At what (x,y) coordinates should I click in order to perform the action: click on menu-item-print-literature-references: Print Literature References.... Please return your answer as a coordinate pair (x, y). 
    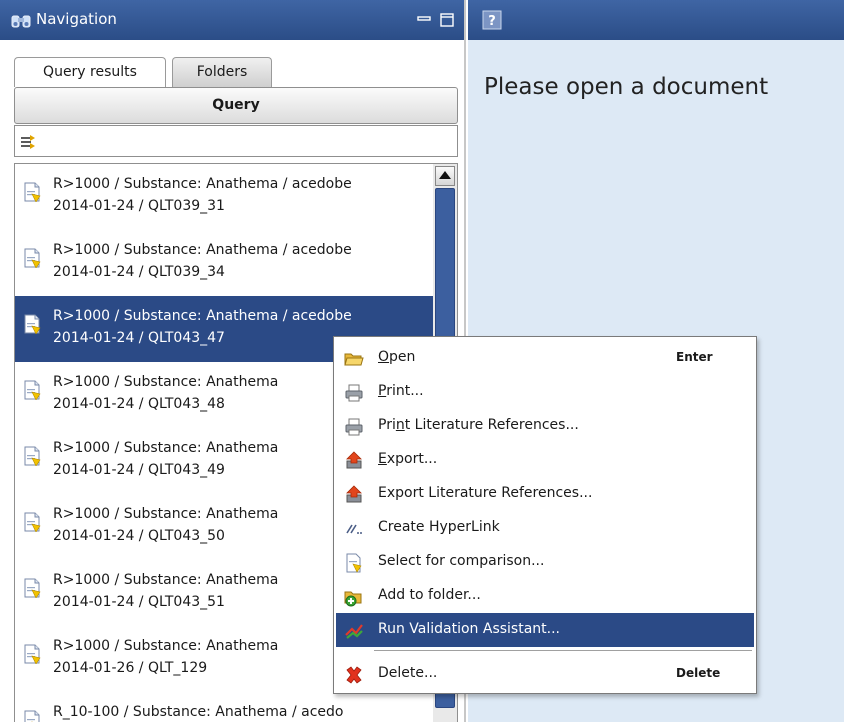
    Looking at the image, I should click on (545, 426).